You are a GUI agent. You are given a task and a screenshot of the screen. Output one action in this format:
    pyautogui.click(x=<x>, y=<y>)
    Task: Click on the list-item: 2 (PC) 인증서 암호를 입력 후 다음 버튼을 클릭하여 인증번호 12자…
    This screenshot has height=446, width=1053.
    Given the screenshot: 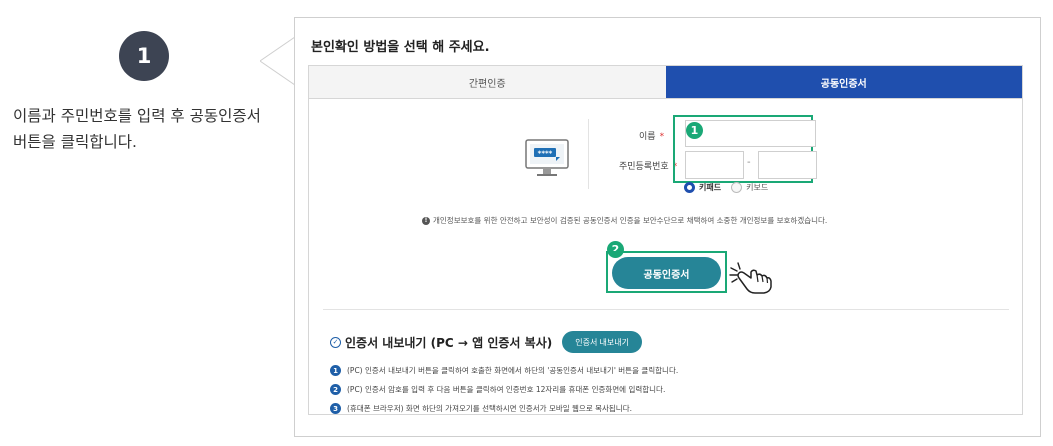 What is the action you would take?
    pyautogui.click(x=504, y=389)
    